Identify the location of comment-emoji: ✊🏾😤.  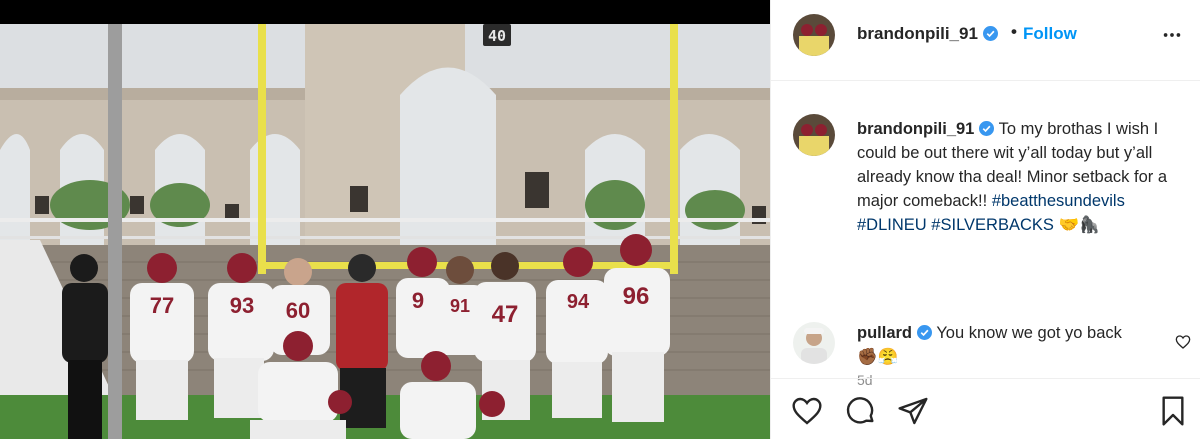
(878, 357).